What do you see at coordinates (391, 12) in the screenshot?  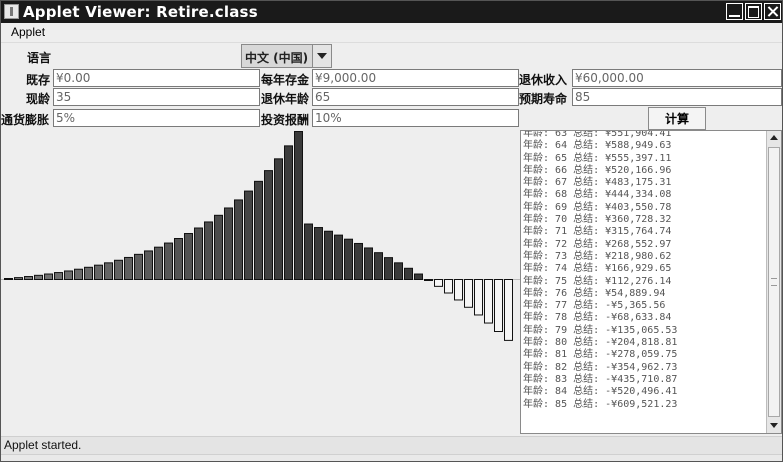 I see `title-bar: Applet Viewer: Retire.class` at bounding box center [391, 12].